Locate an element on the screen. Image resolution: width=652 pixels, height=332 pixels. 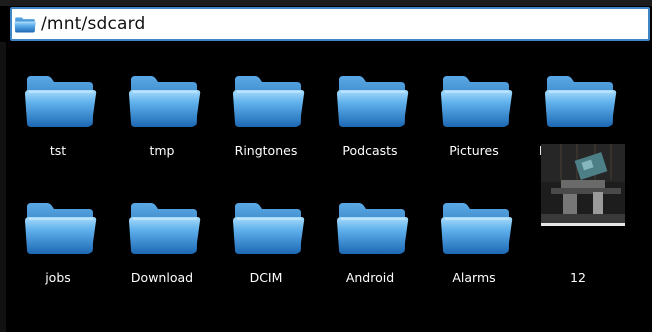
folder-item-tmp: tmp is located at coordinates (162, 101).